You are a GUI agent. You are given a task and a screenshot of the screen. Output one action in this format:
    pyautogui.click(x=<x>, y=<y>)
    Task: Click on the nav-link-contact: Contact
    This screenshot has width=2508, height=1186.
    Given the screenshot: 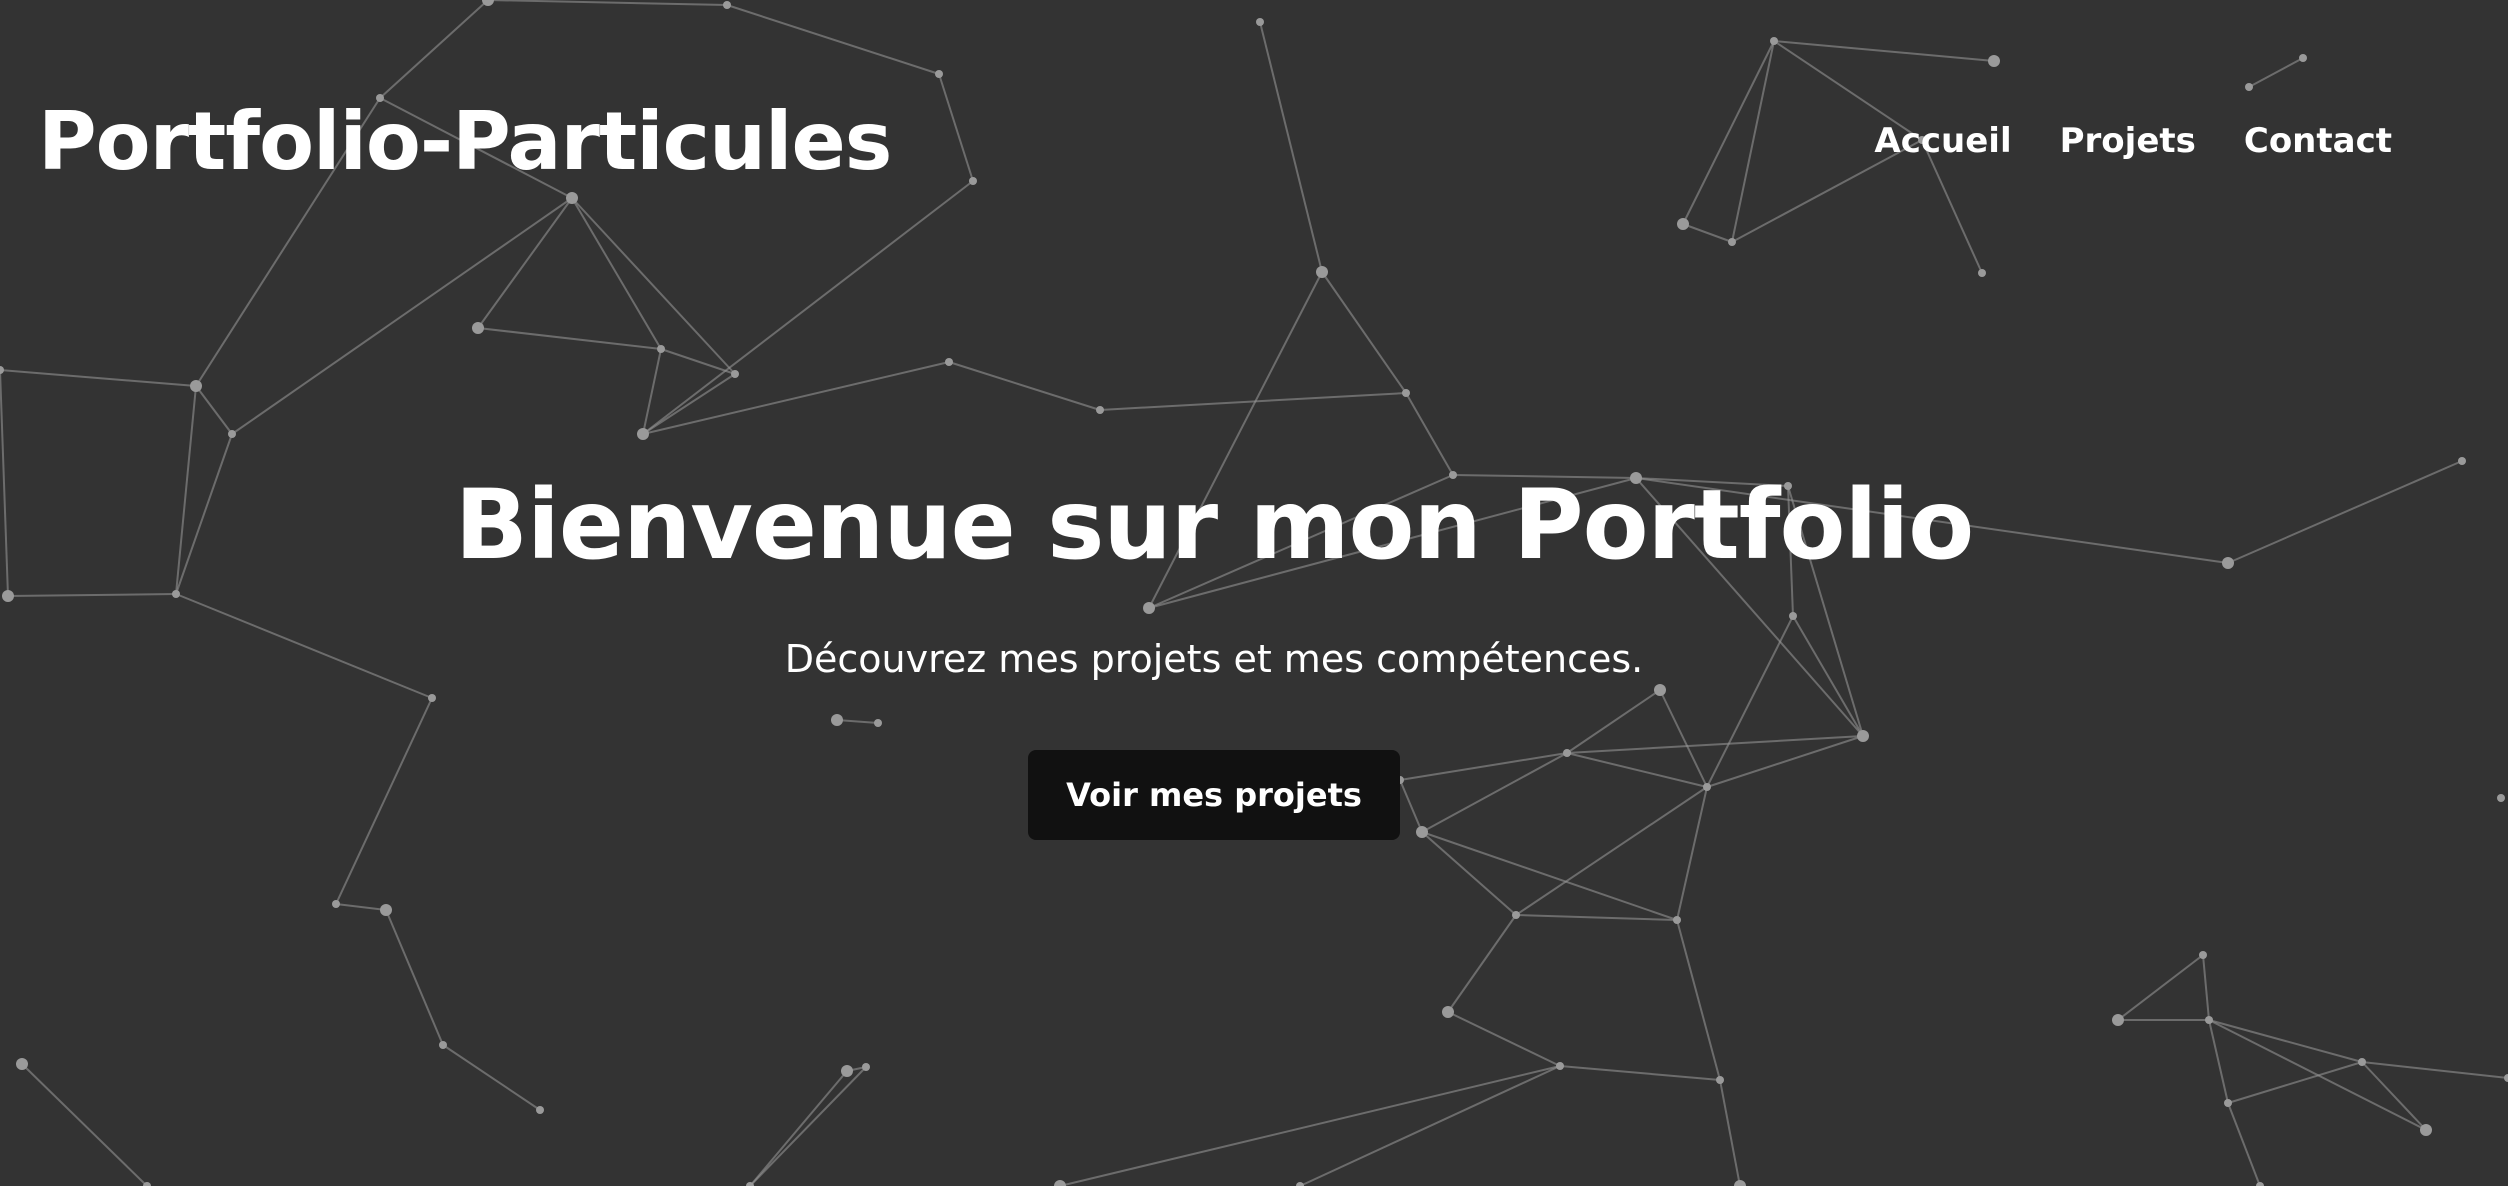 What is the action you would take?
    pyautogui.click(x=2318, y=141)
    